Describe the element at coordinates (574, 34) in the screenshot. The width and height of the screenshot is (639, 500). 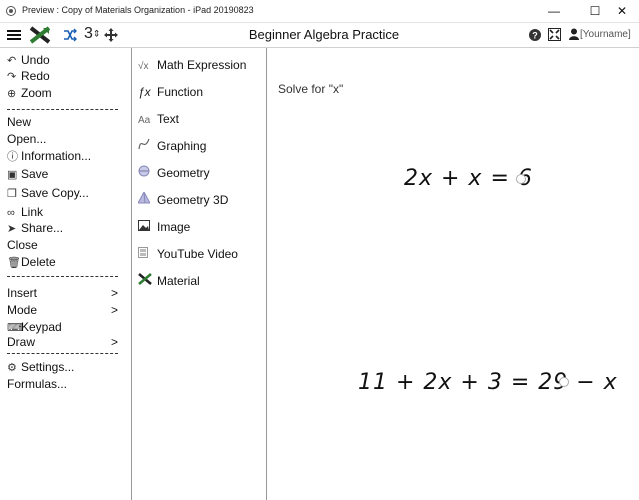
I see `user-icon` at that location.